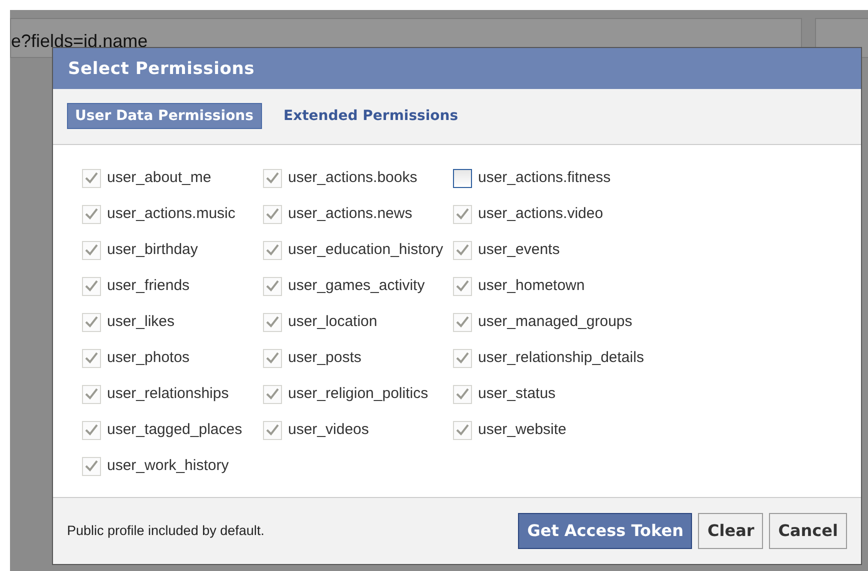 This screenshot has height=571, width=868. What do you see at coordinates (168, 394) in the screenshot?
I see `permission-label: user_relationships` at bounding box center [168, 394].